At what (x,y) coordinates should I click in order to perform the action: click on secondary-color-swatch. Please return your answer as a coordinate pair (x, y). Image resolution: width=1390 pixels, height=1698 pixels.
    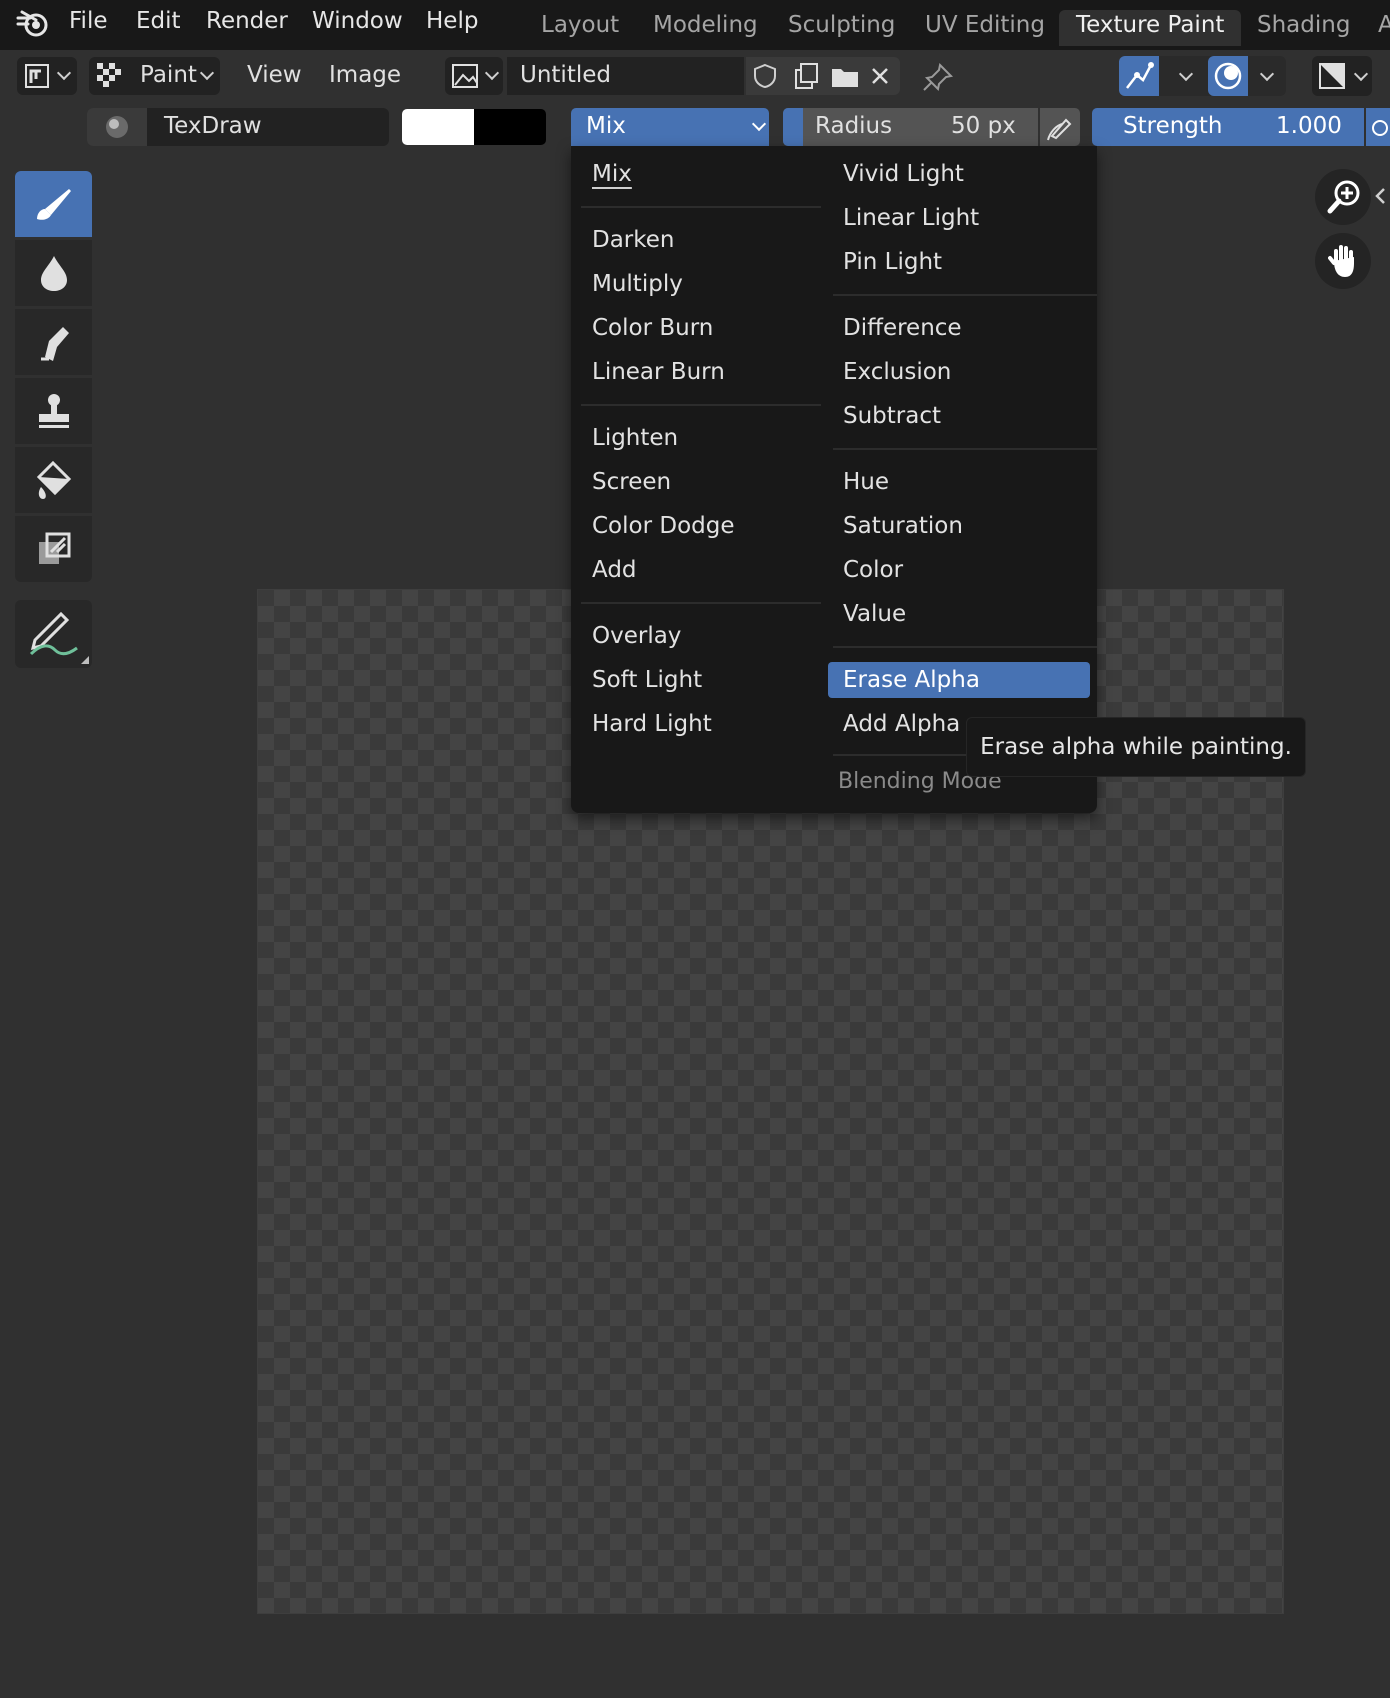
    Looking at the image, I should click on (510, 127).